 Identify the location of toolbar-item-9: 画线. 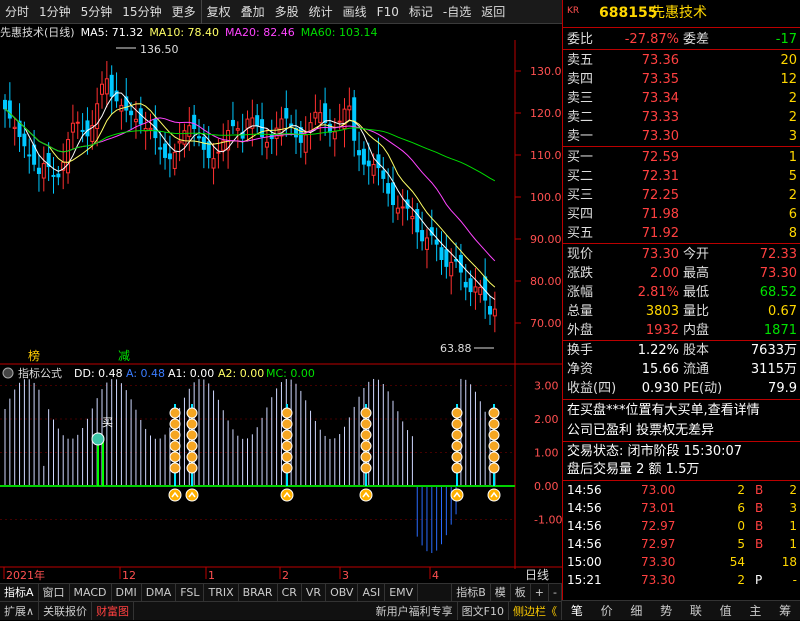
(355, 12).